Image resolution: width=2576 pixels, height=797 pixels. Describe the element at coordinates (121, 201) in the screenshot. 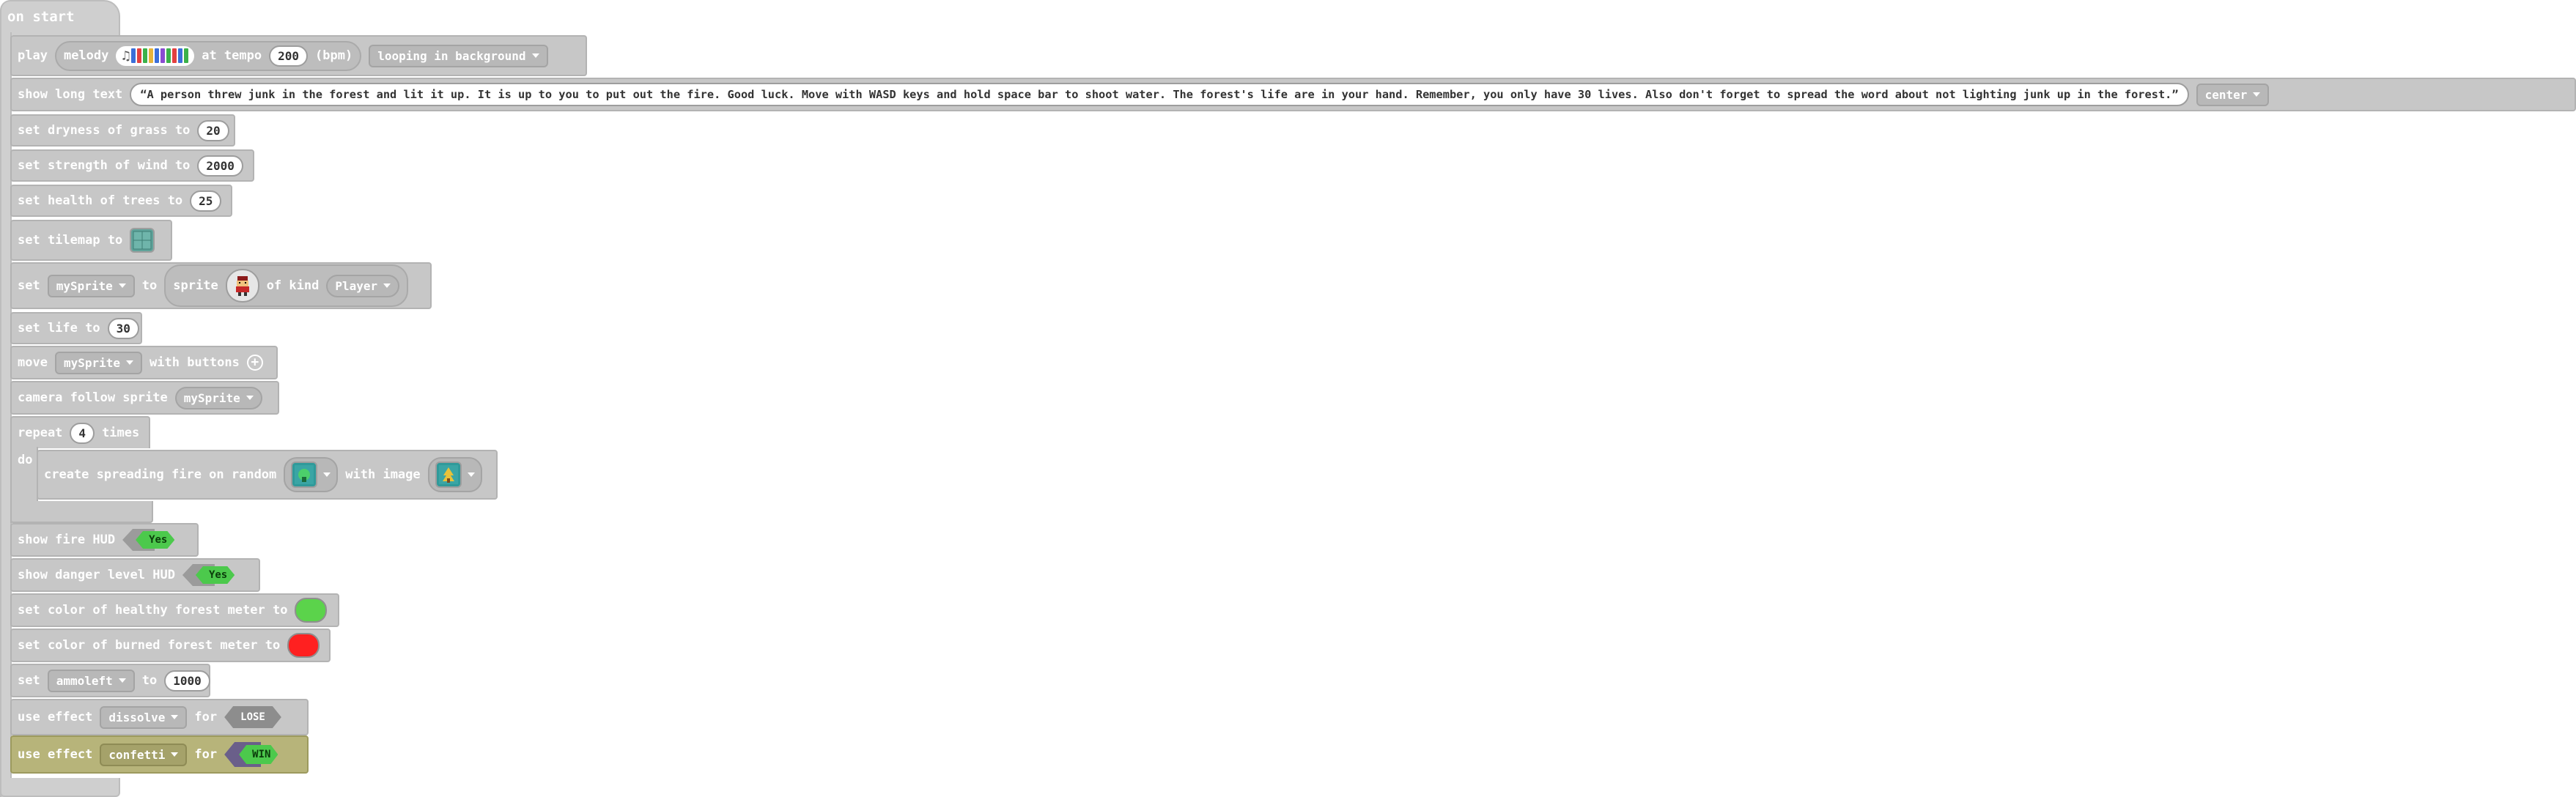

I see `set-health-block: set health of trees to 25` at that location.